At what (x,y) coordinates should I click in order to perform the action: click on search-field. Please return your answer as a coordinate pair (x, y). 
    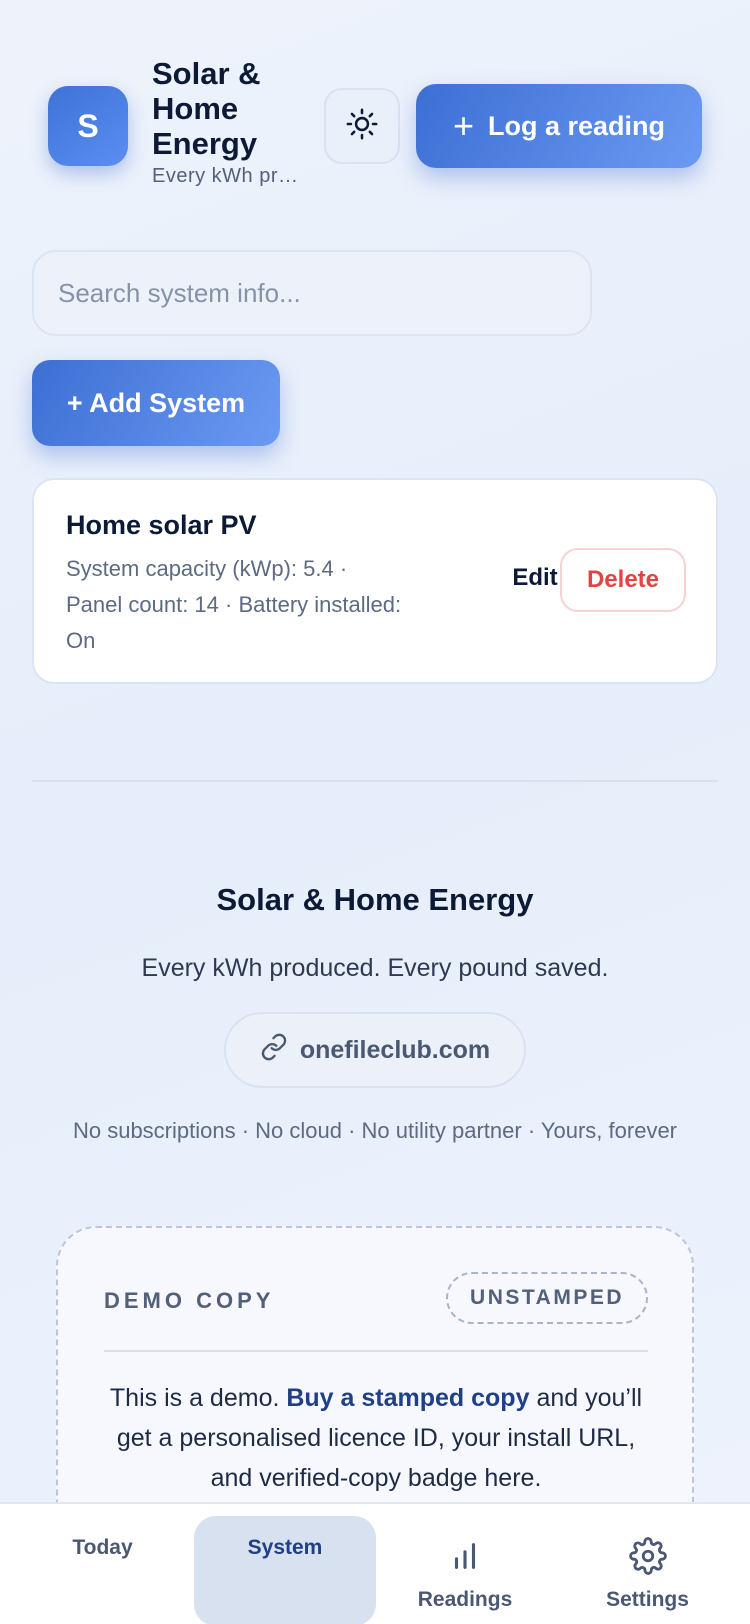
    Looking at the image, I should click on (312, 293).